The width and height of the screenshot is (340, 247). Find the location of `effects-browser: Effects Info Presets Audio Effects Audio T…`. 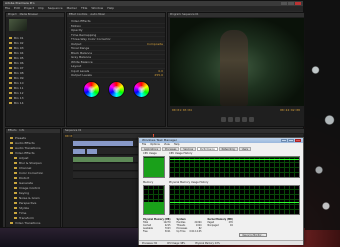

effects-browser: Effects Info Presets Audio Effects Audio T… is located at coordinates (33, 178).